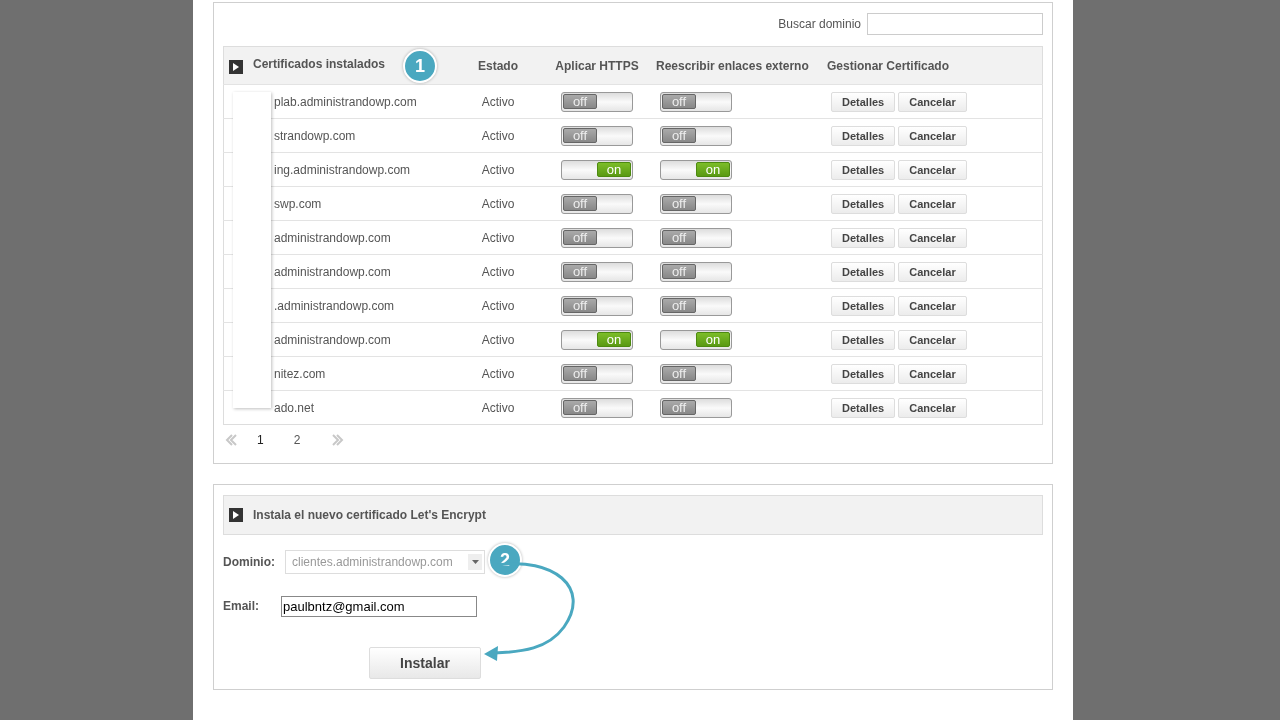 This screenshot has height=720, width=1280. What do you see at coordinates (475, 562) in the screenshot?
I see `dropdown-icon` at bounding box center [475, 562].